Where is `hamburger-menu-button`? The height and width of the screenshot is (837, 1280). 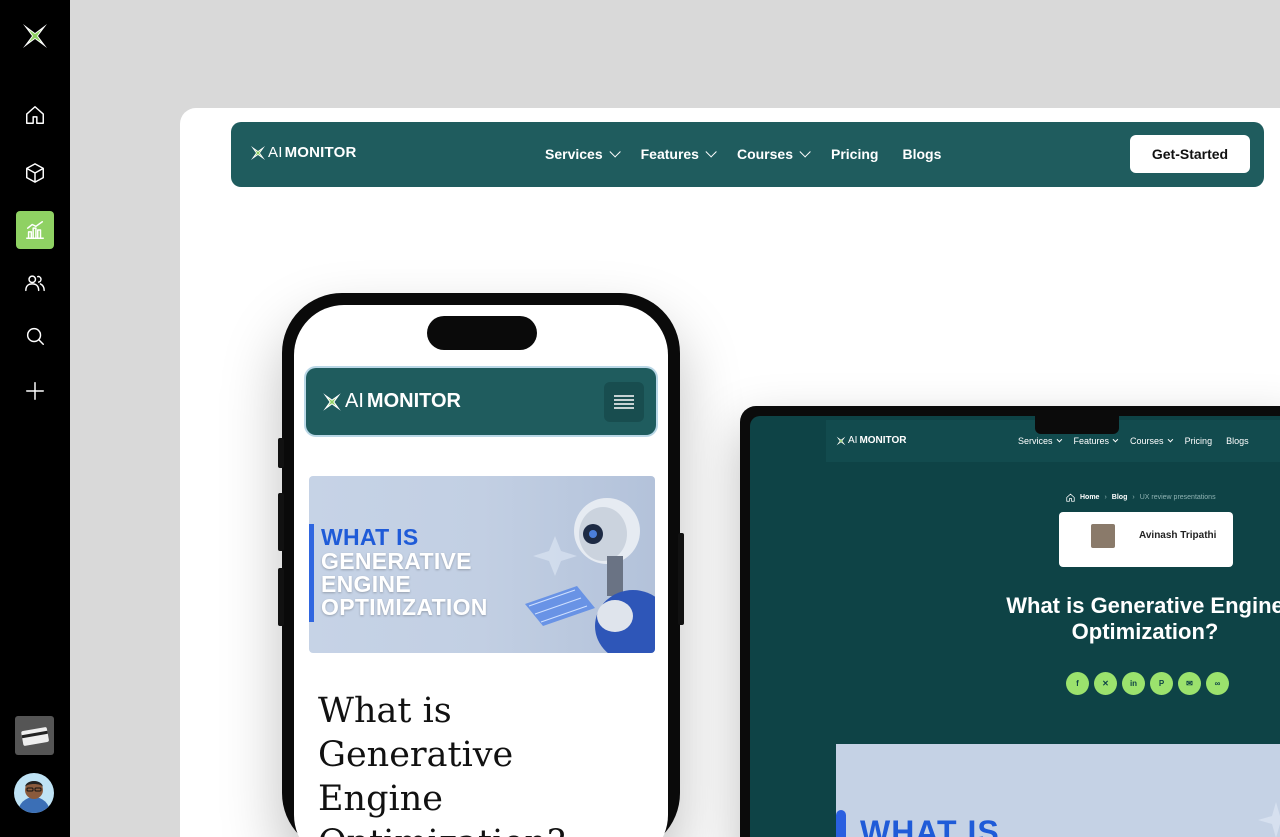 hamburger-menu-button is located at coordinates (624, 402).